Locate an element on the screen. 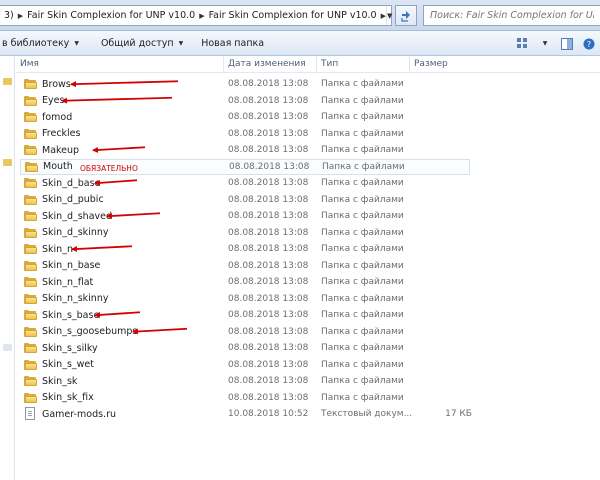  column-headers: Имя Дата изменения Тип Размер is located at coordinates (308, 64).